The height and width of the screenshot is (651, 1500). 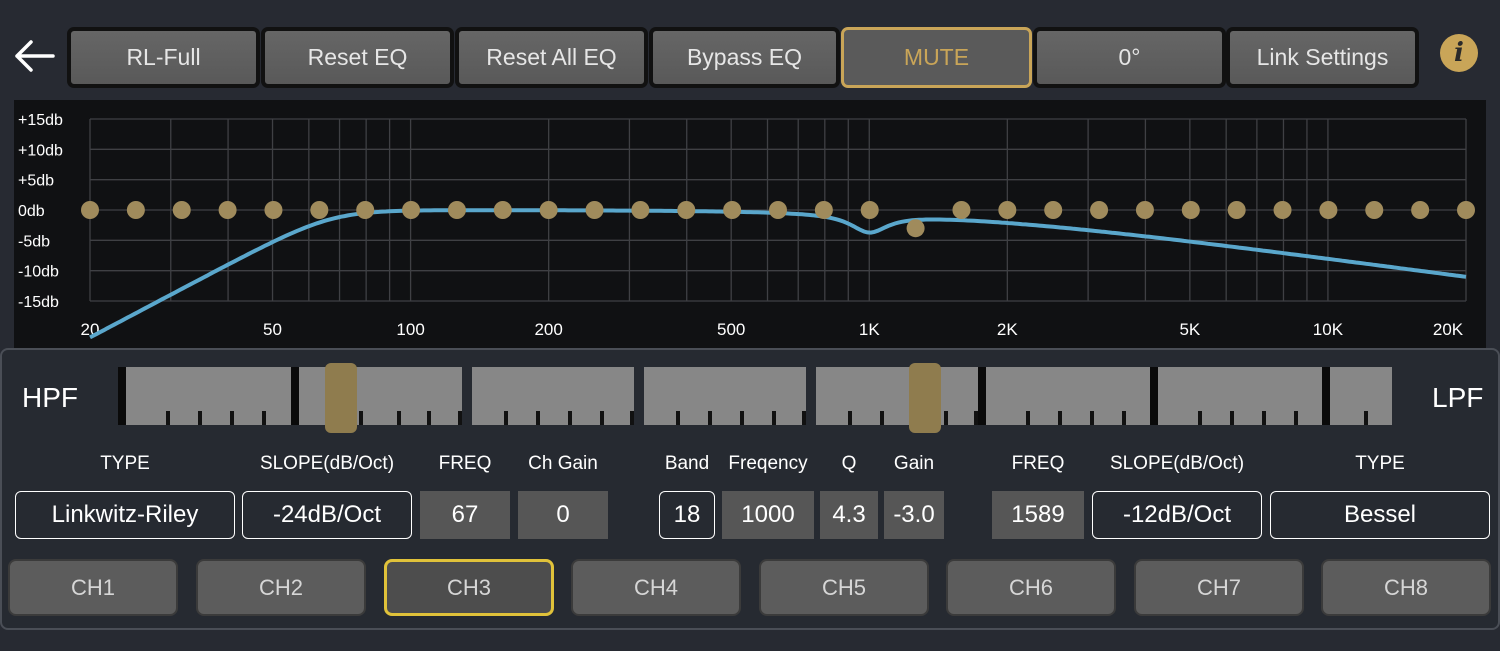 I want to click on ch-gain-field: 0, so click(x=563, y=515).